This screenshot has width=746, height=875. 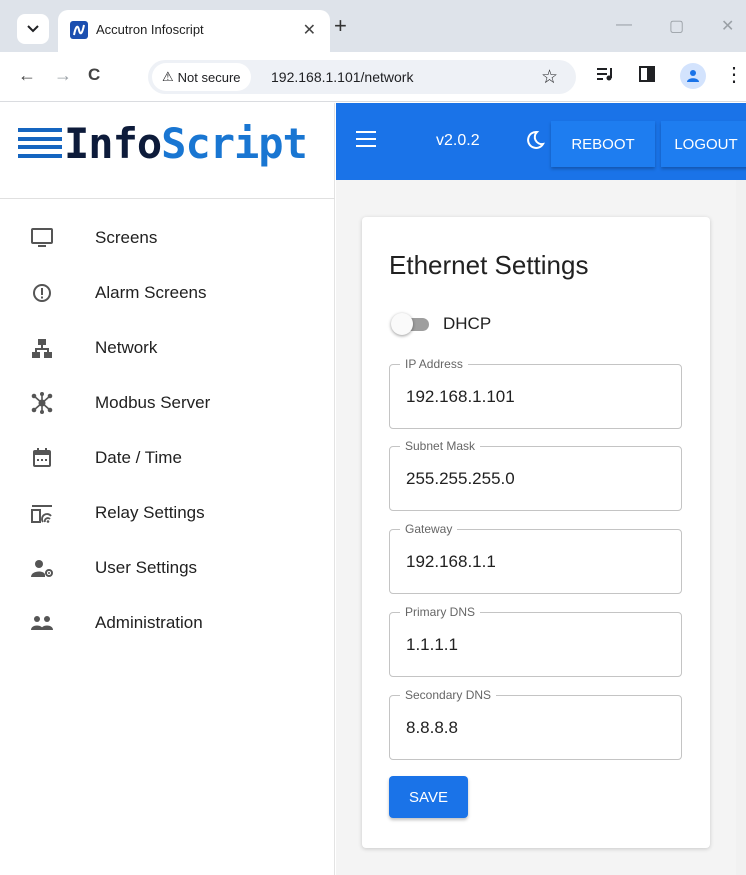 I want to click on field-label: Primary DNS, so click(x=440, y=612).